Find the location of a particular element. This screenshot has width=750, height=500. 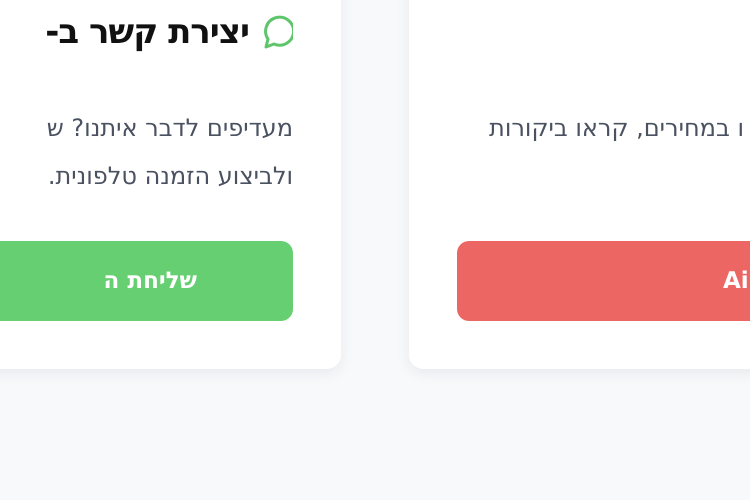

card-description: מעדיפים לדבר איתנו? ש is located at coordinates (169, 128).